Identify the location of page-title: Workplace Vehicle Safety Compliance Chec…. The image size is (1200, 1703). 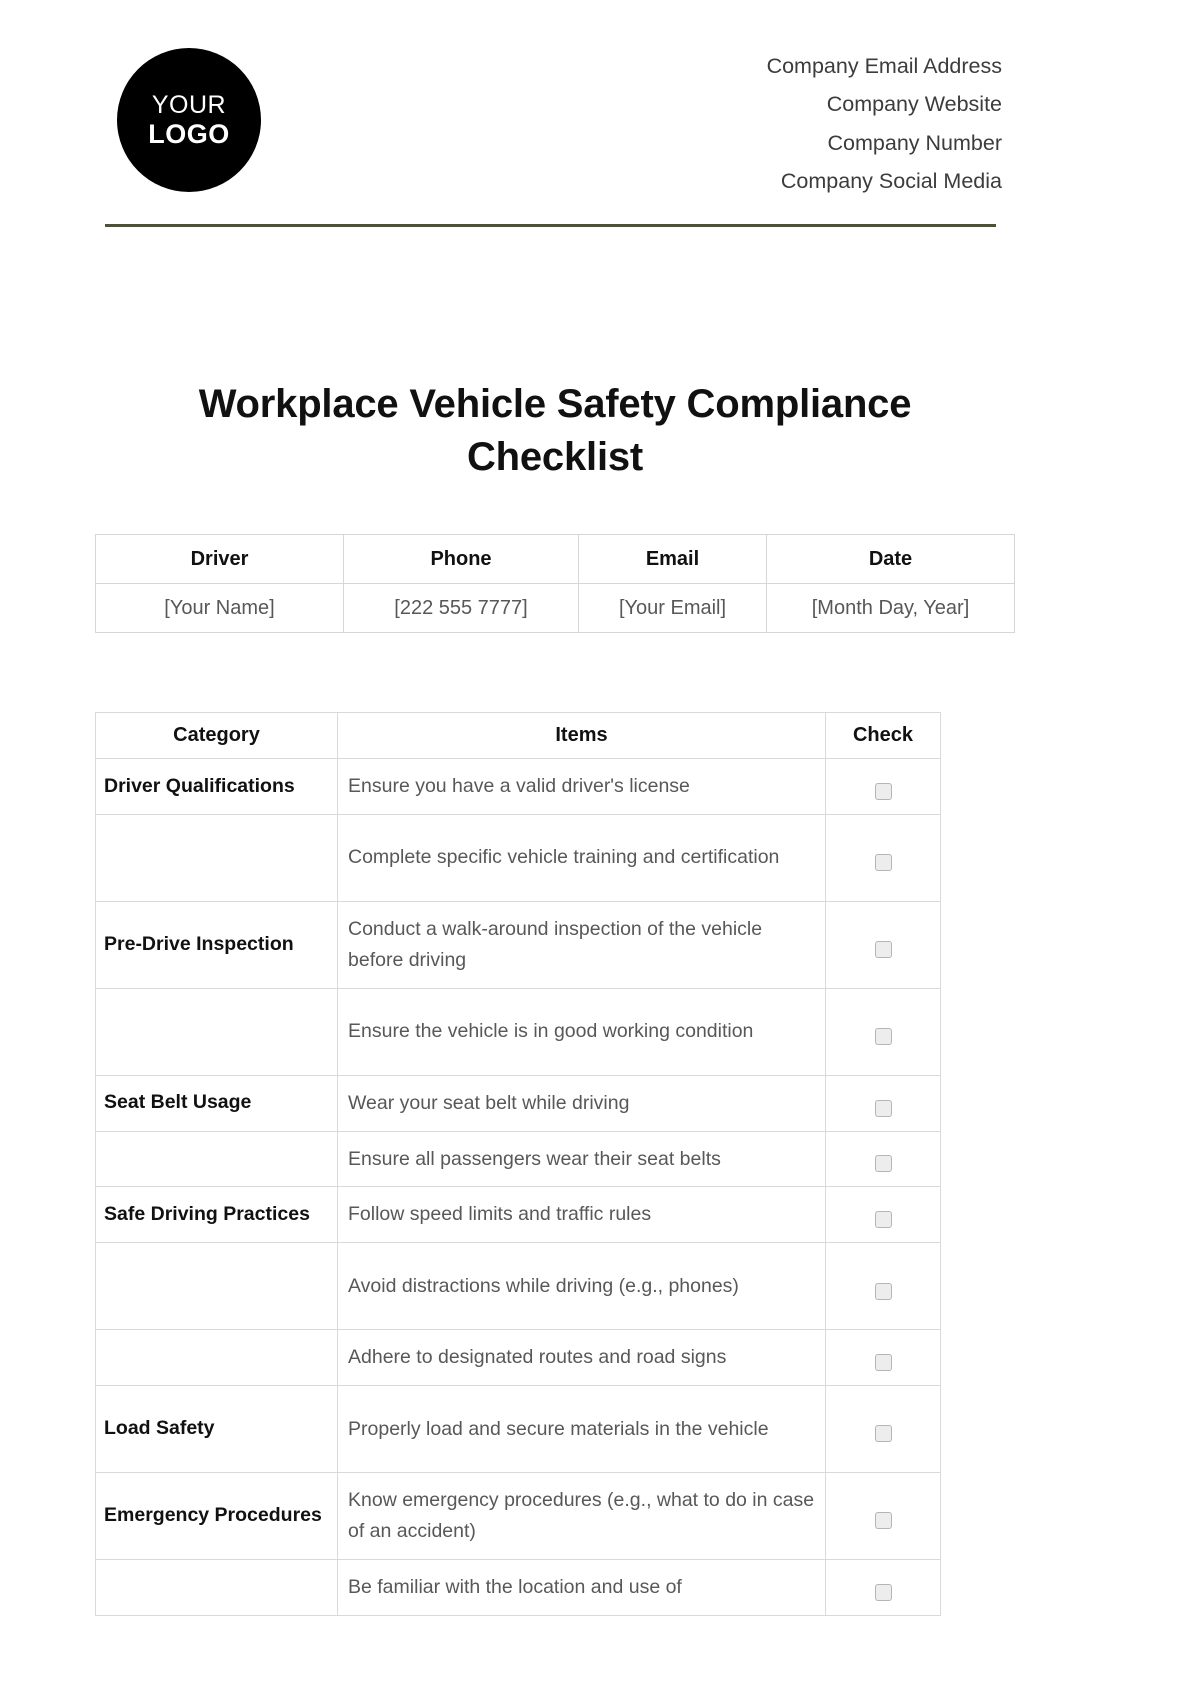
(555, 430).